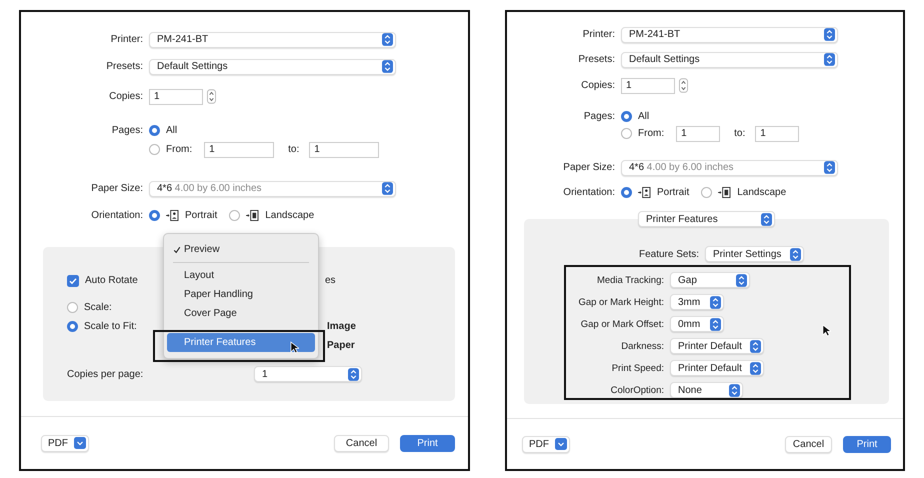 The height and width of the screenshot is (478, 924). What do you see at coordinates (622, 324) in the screenshot?
I see `feature-label: Gap or Mark Offset:` at bounding box center [622, 324].